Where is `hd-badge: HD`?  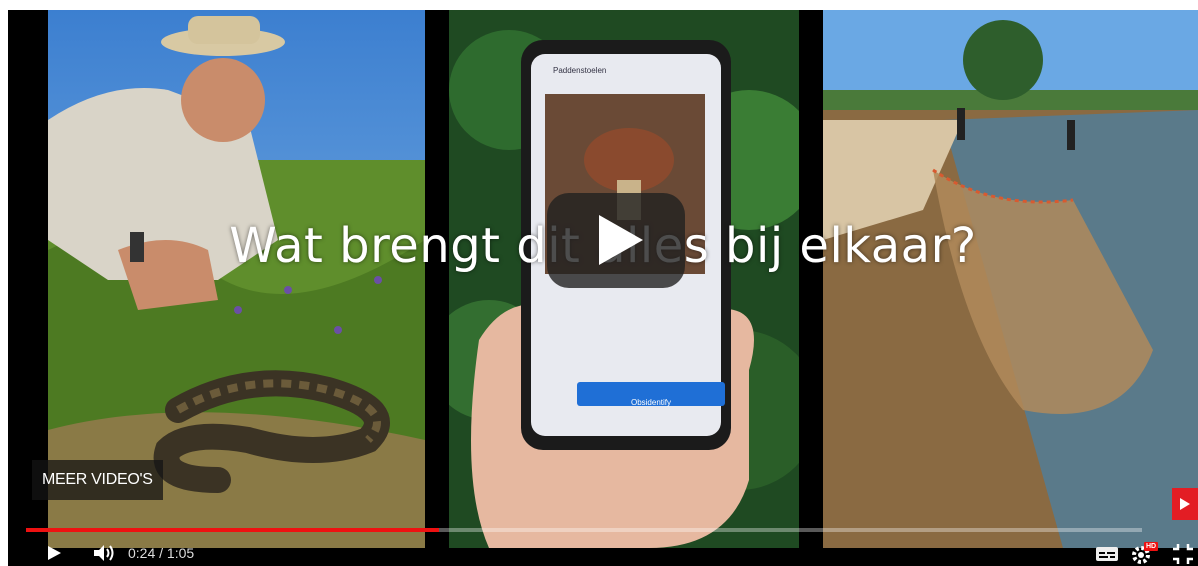
hd-badge: HD is located at coordinates (1151, 546).